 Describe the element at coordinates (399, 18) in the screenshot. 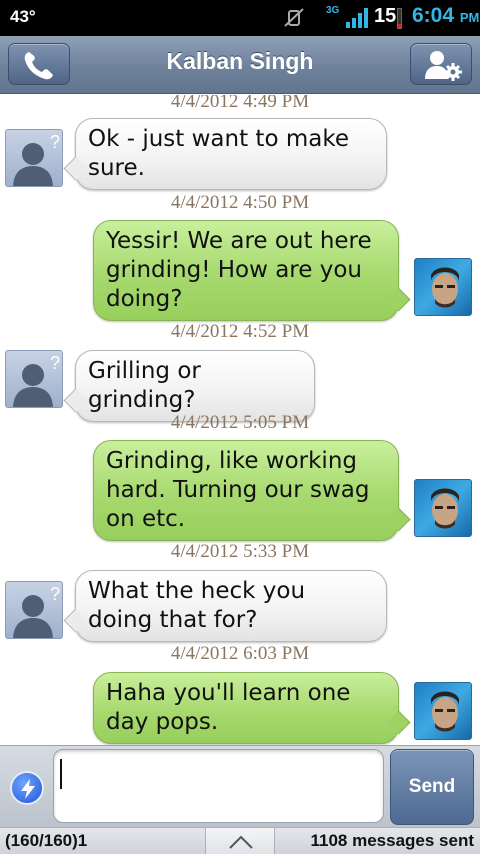

I see `battery-icon` at that location.